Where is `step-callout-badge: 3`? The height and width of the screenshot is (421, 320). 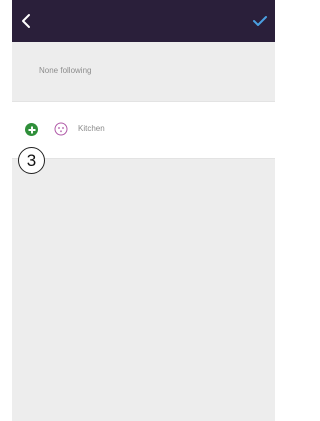 step-callout-badge: 3 is located at coordinates (31, 160).